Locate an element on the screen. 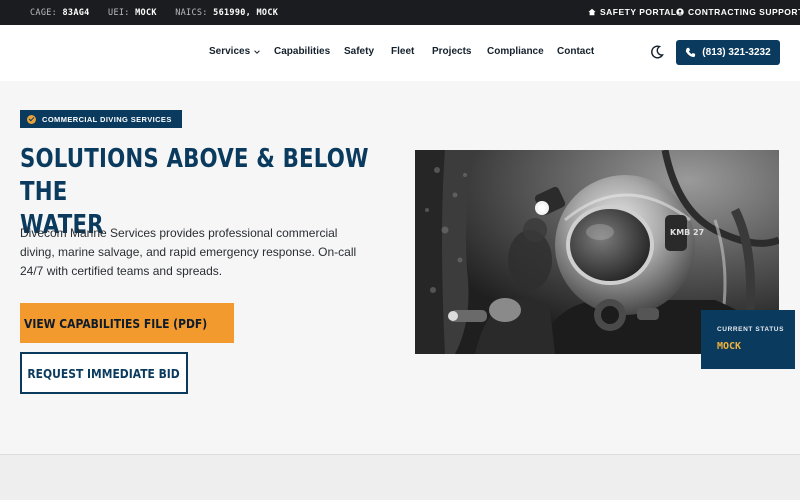  chevron-down-icon is located at coordinates (257, 51).